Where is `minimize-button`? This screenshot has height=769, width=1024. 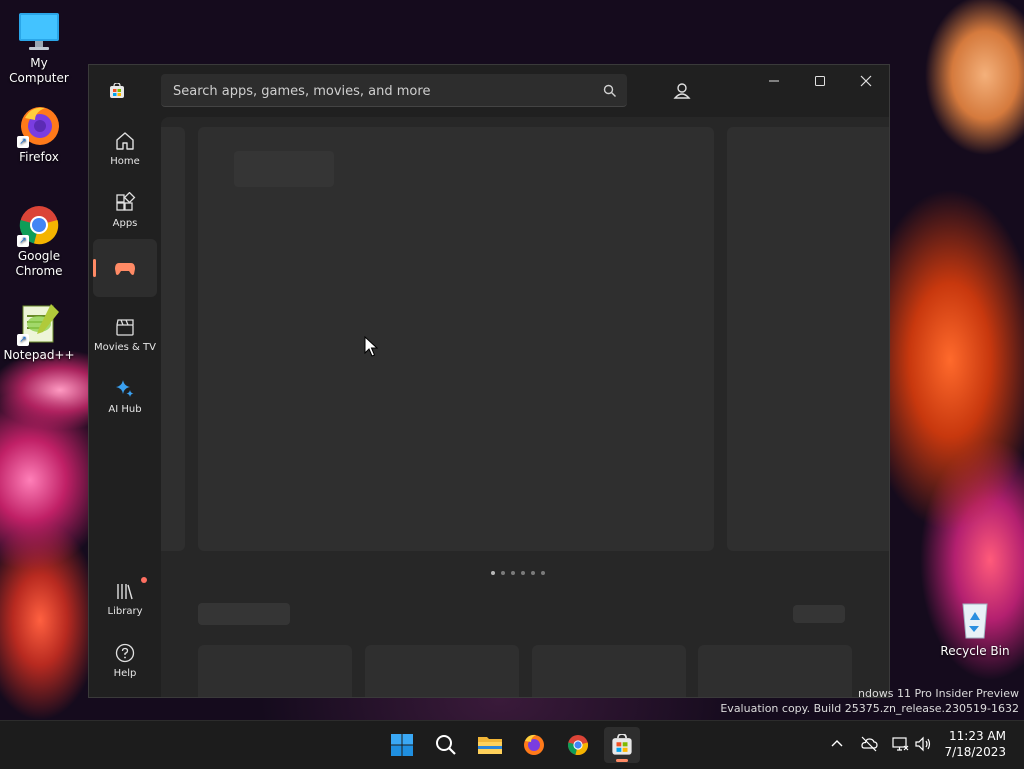
minimize-button is located at coordinates (774, 81).